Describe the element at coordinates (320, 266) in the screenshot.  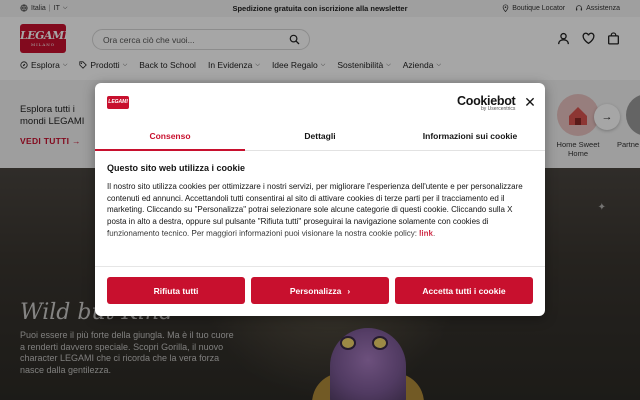
I see `divider` at that location.